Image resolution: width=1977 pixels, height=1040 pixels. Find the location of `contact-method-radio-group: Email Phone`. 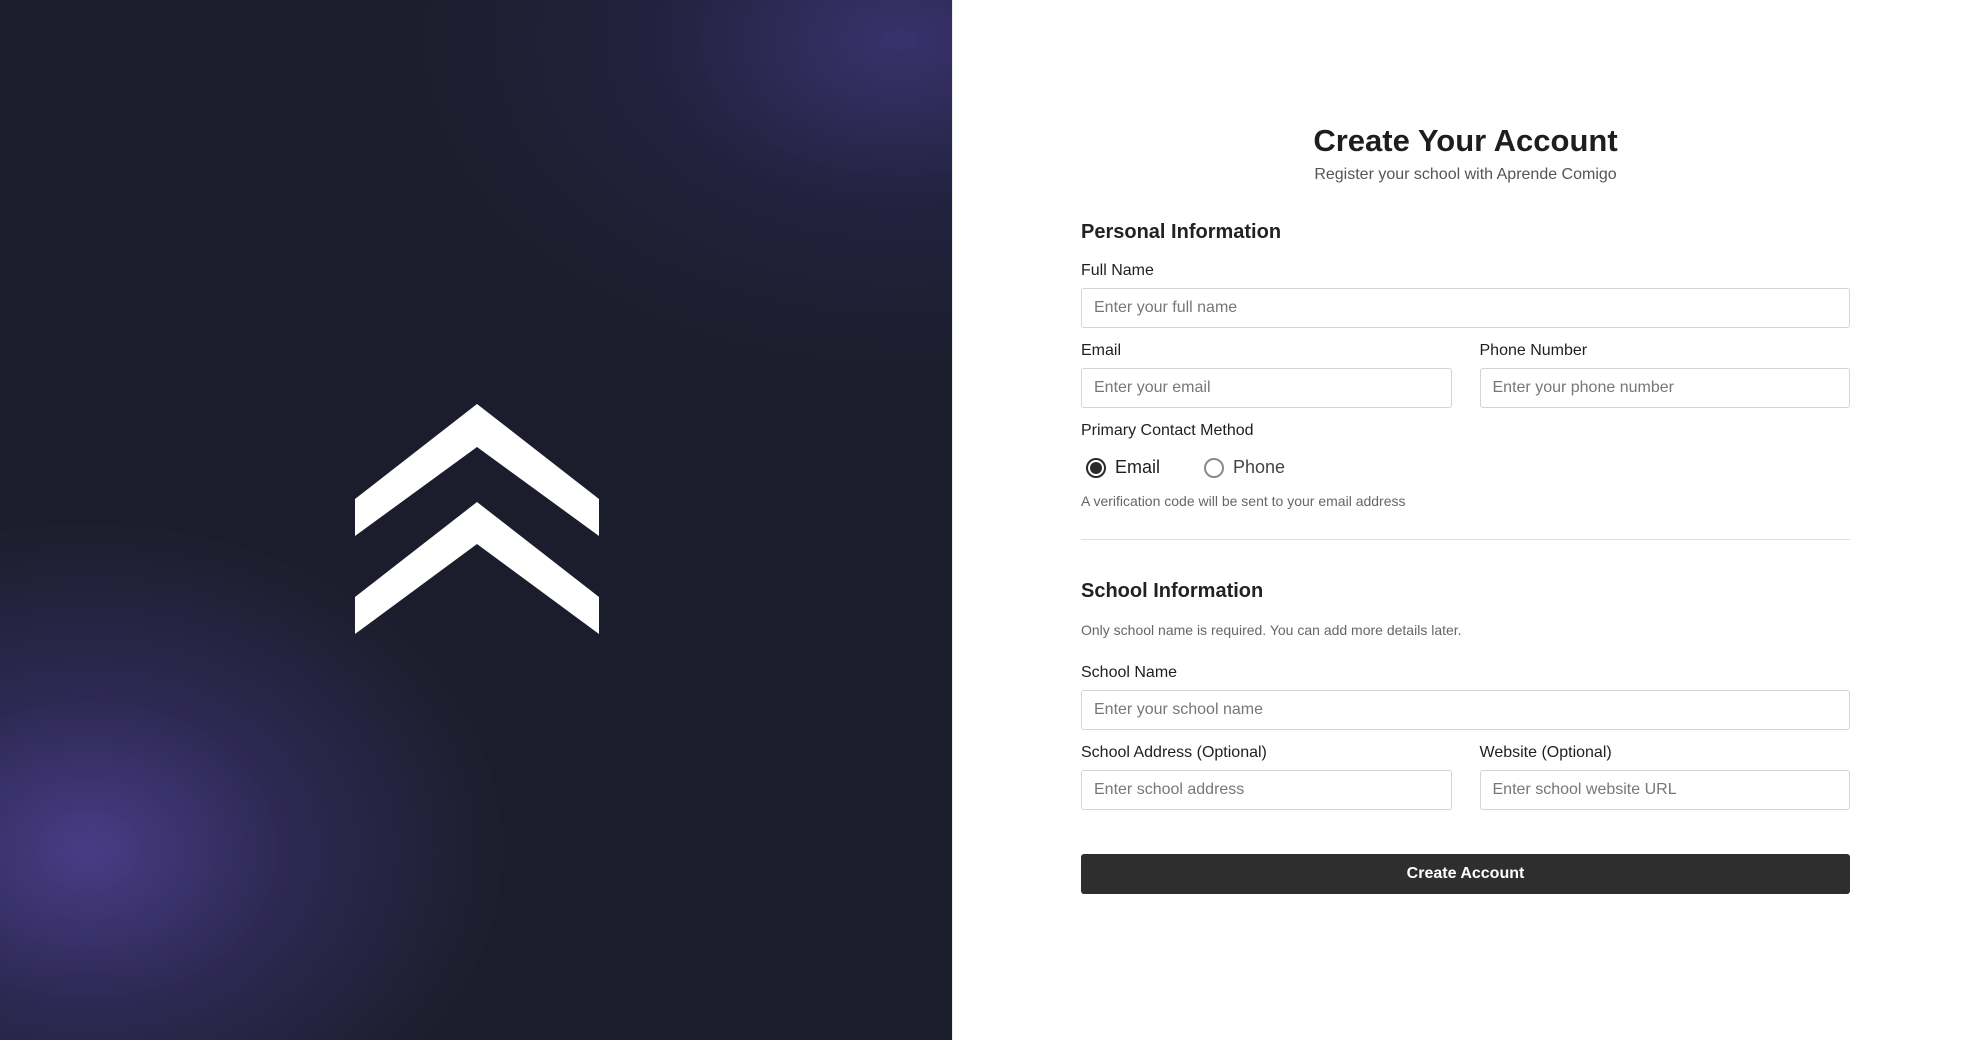

contact-method-radio-group: Email Phone is located at coordinates (1465, 467).